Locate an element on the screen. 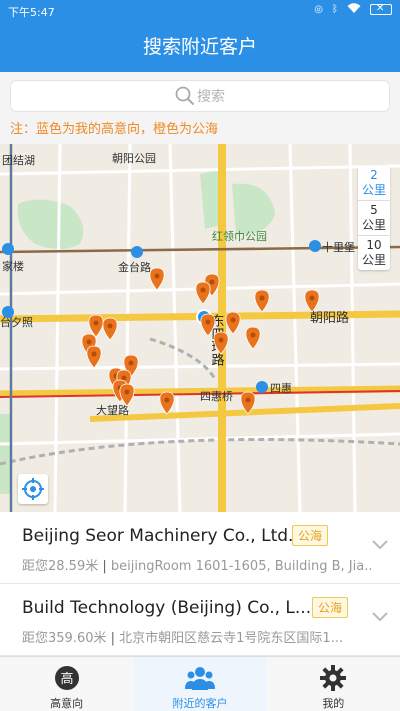 The height and width of the screenshot is (711, 400). gear-icon is located at coordinates (333, 678).